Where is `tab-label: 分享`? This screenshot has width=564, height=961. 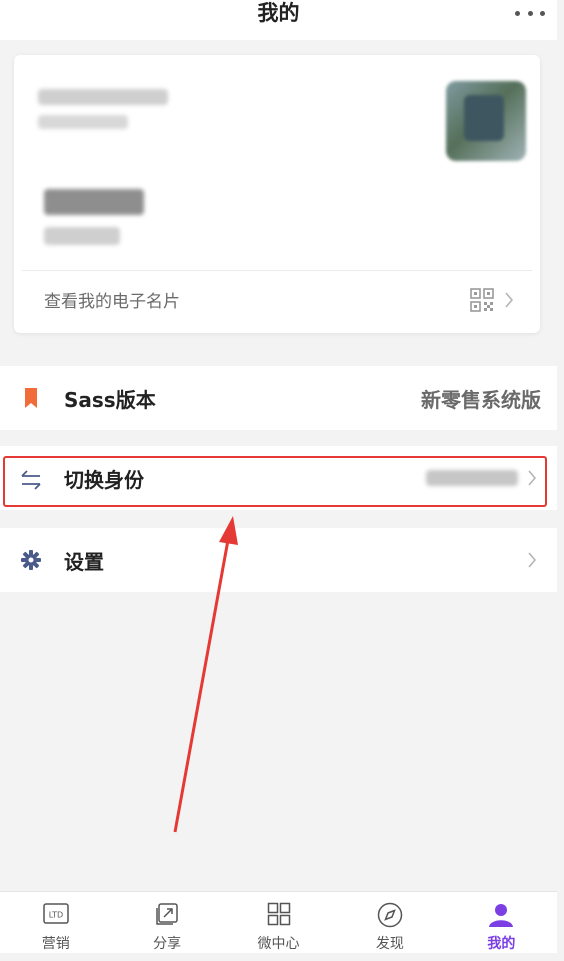 tab-label: 分享 is located at coordinates (167, 944).